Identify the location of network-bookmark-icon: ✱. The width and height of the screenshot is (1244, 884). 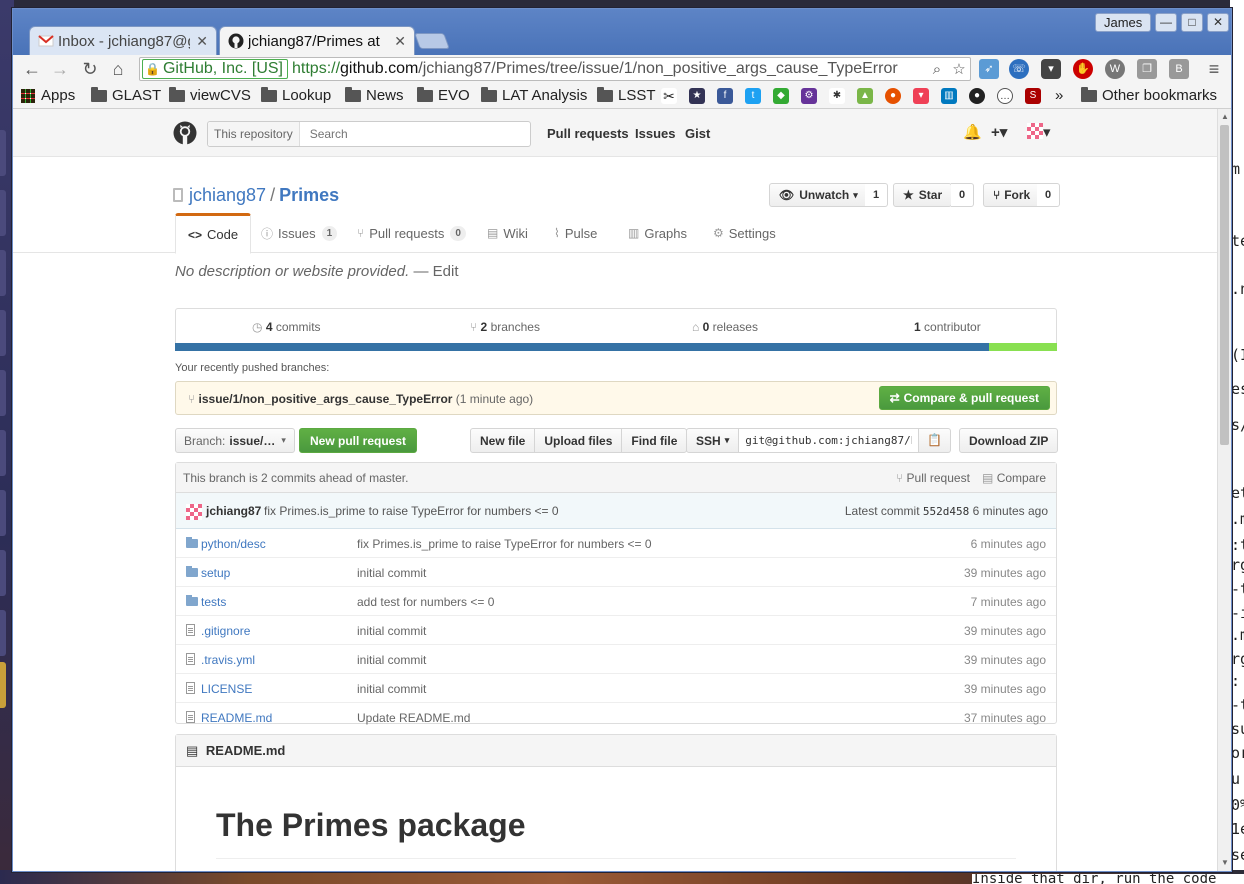
(837, 96).